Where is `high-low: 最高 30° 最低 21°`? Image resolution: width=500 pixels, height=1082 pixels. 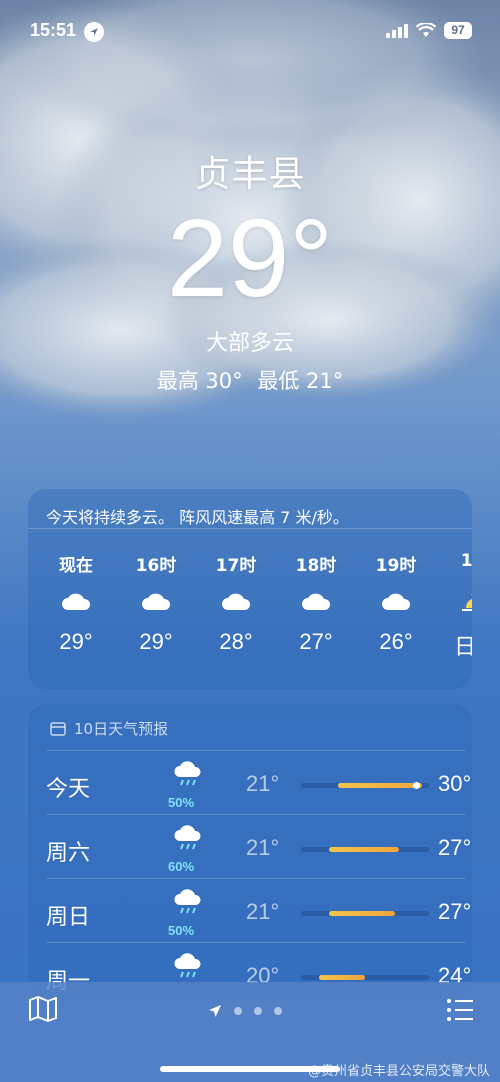 high-low: 最高 30° 最低 21° is located at coordinates (250, 380).